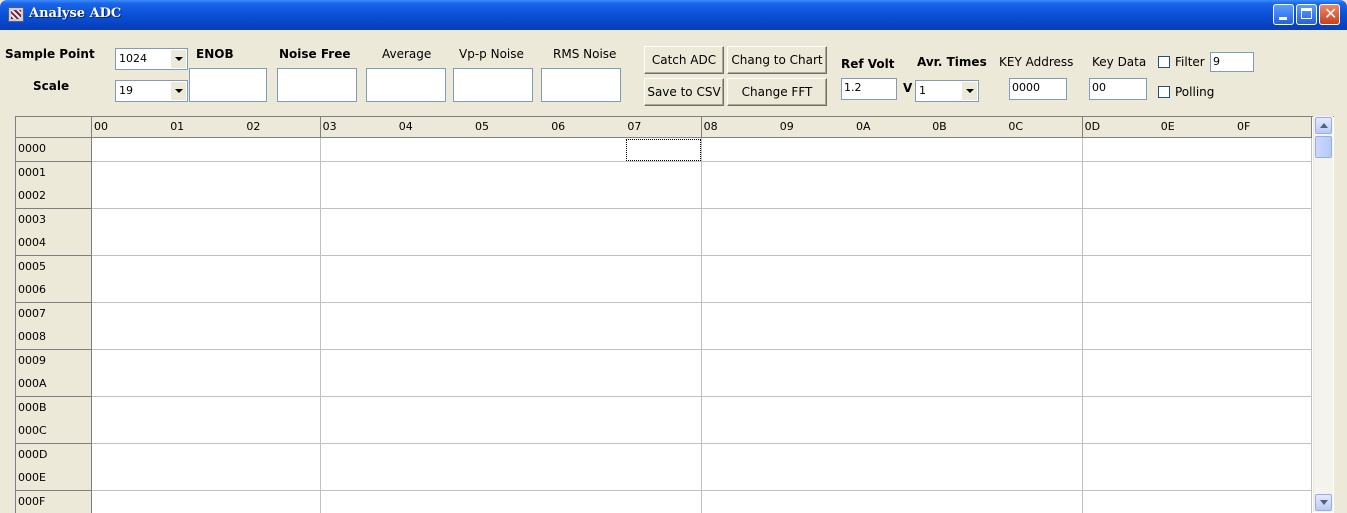 This screenshot has height=513, width=1347. I want to click on row-header: 0004, so click(54, 244).